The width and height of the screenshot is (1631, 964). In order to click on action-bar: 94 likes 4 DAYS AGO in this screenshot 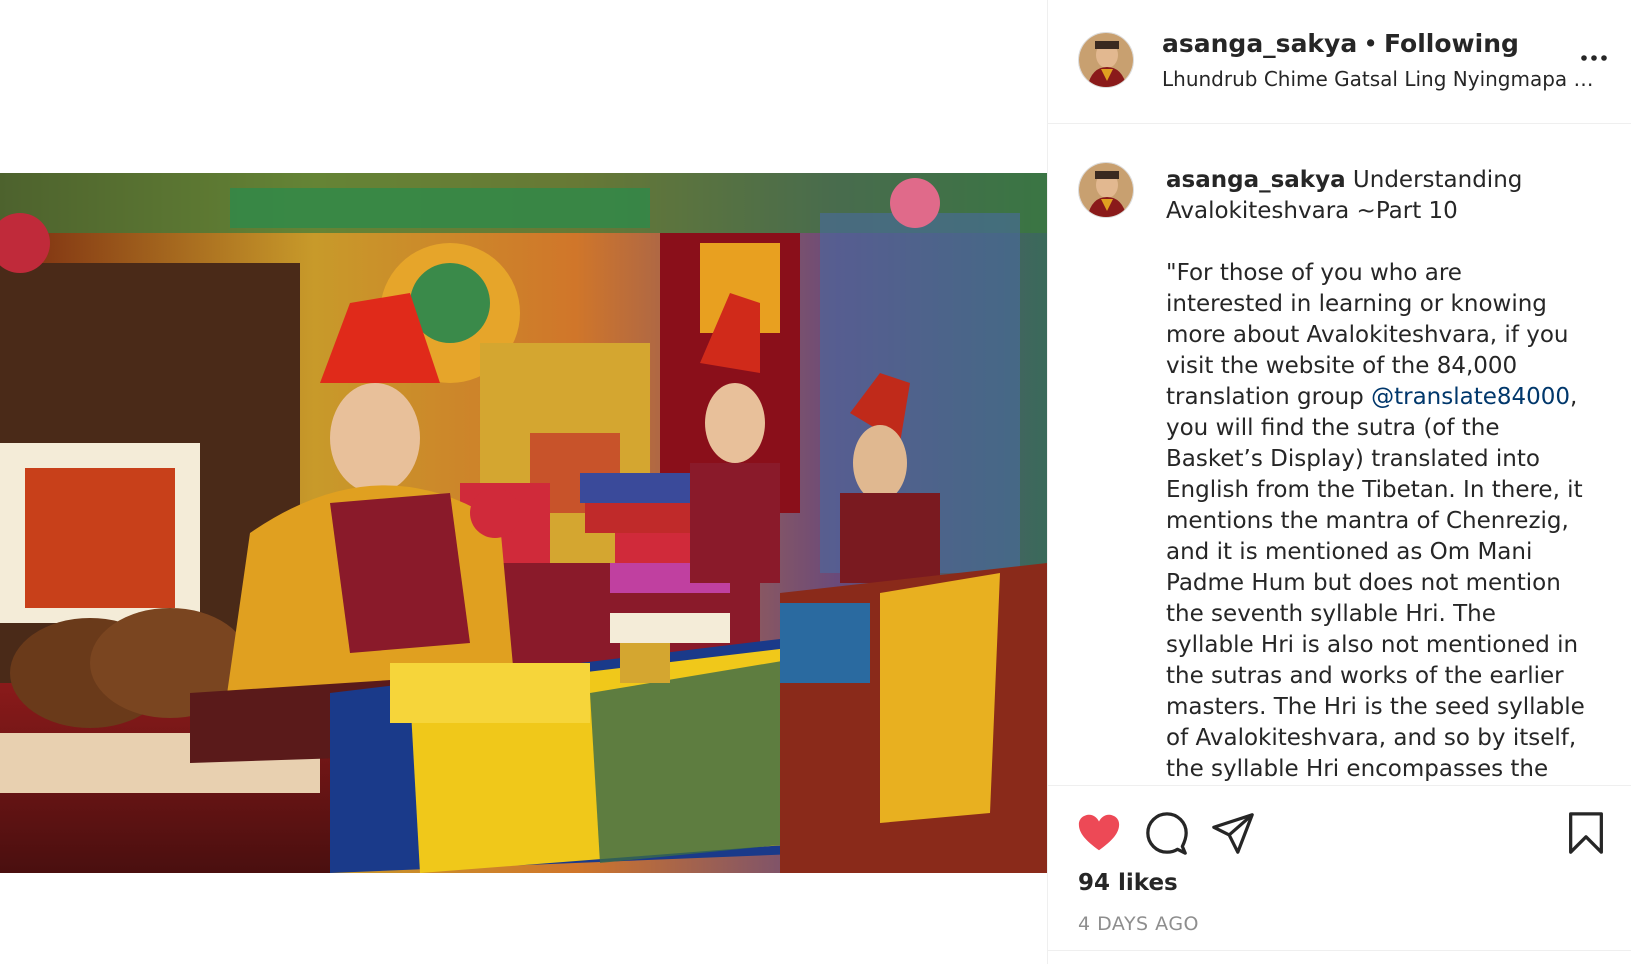, I will do `click(1339, 874)`.